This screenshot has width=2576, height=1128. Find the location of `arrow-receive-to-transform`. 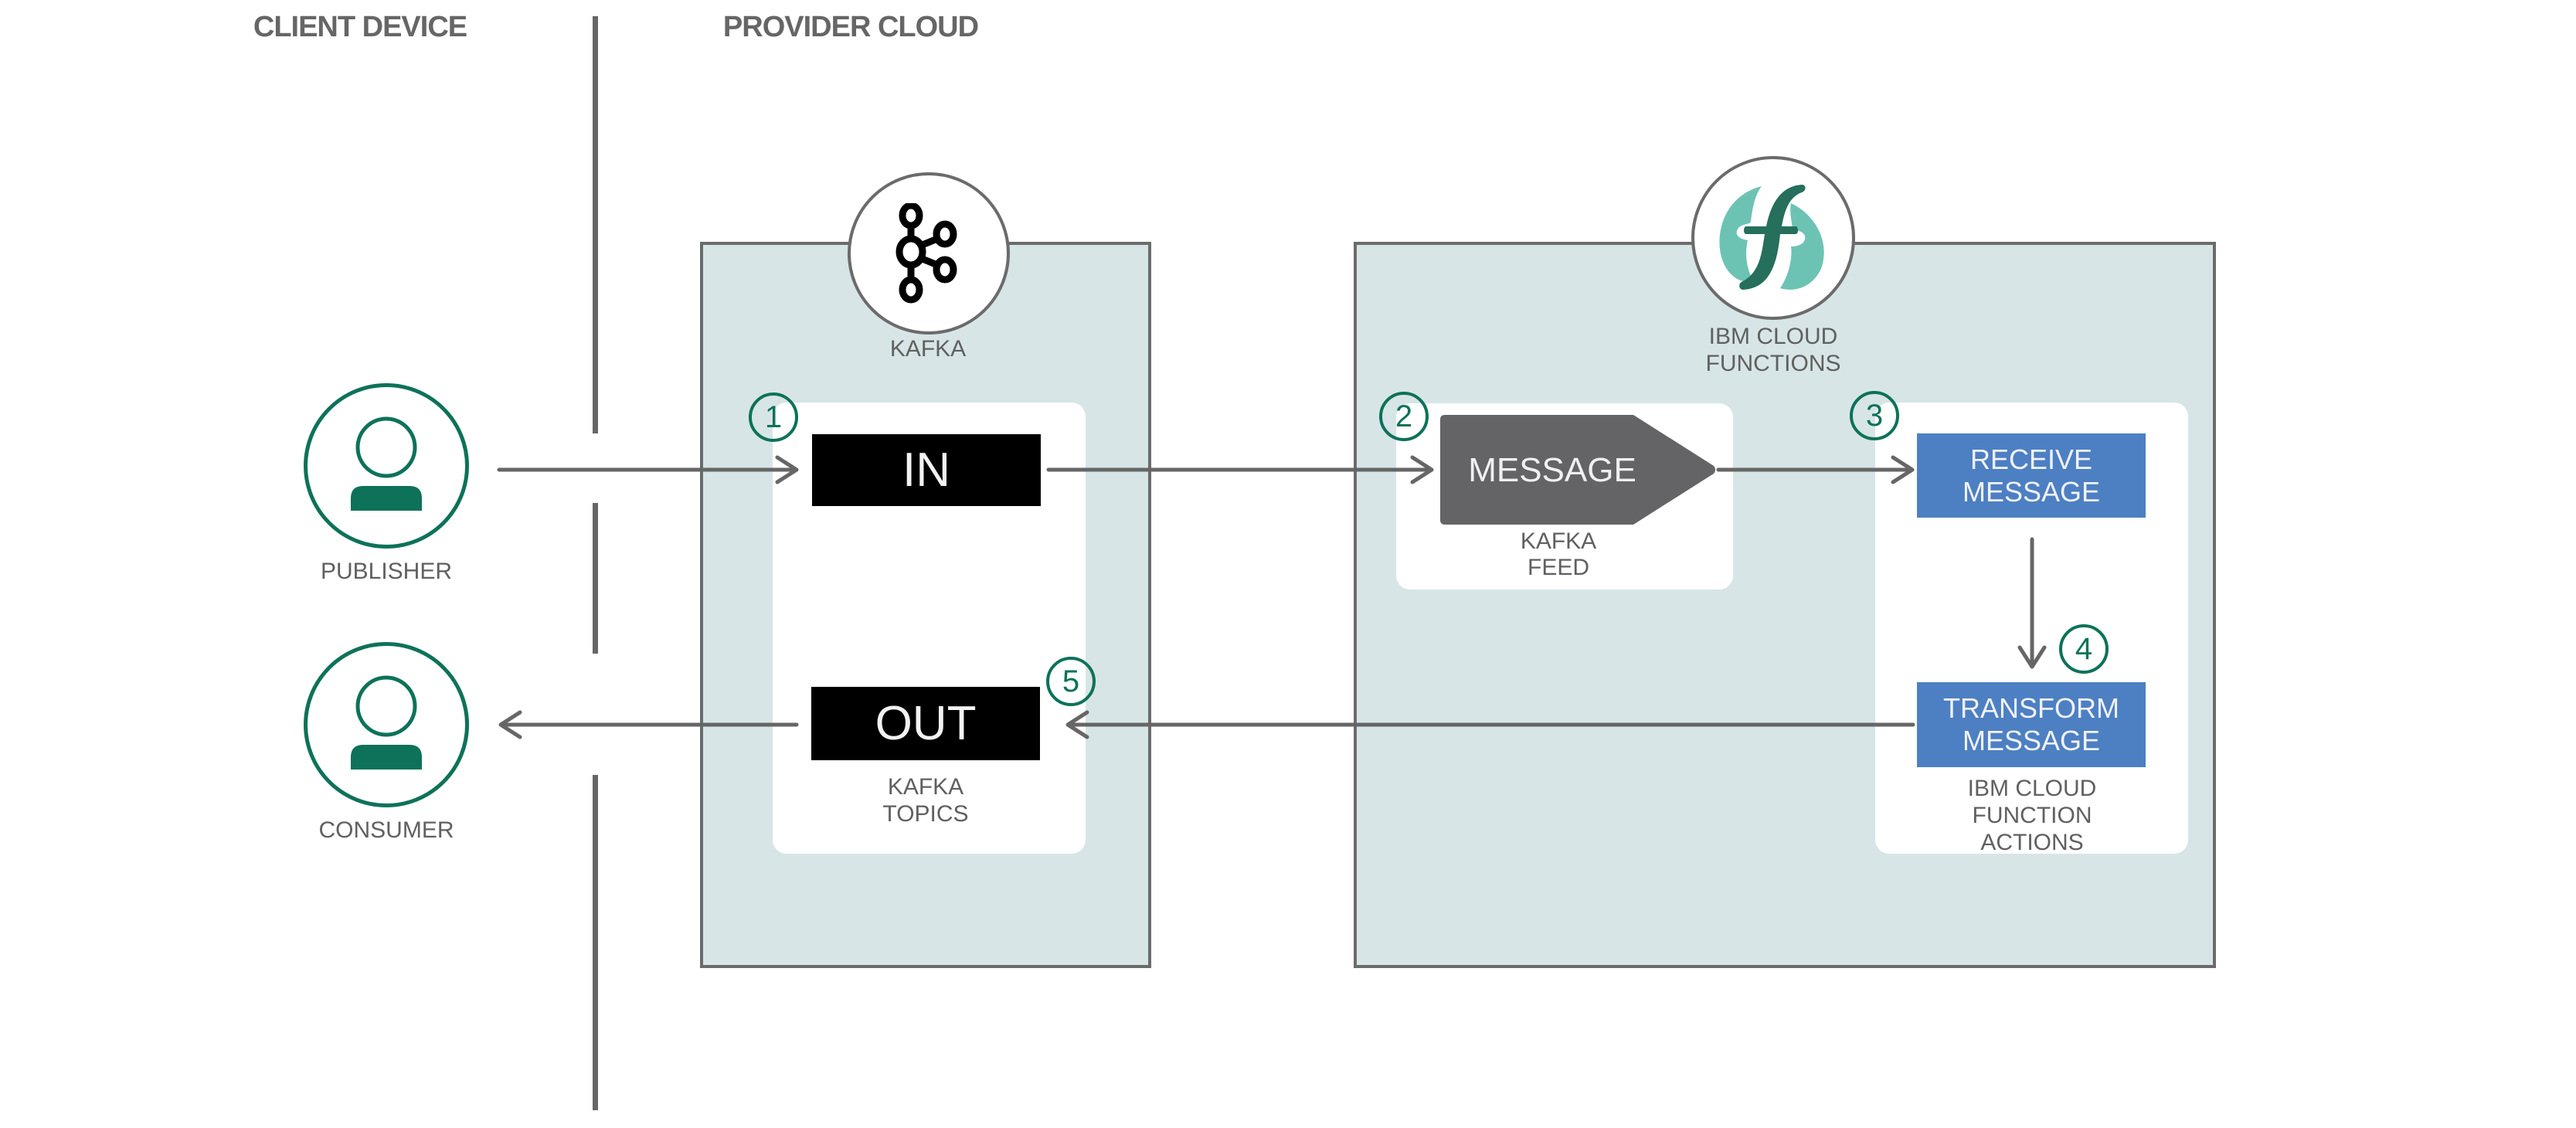

arrow-receive-to-transform is located at coordinates (2032, 603).